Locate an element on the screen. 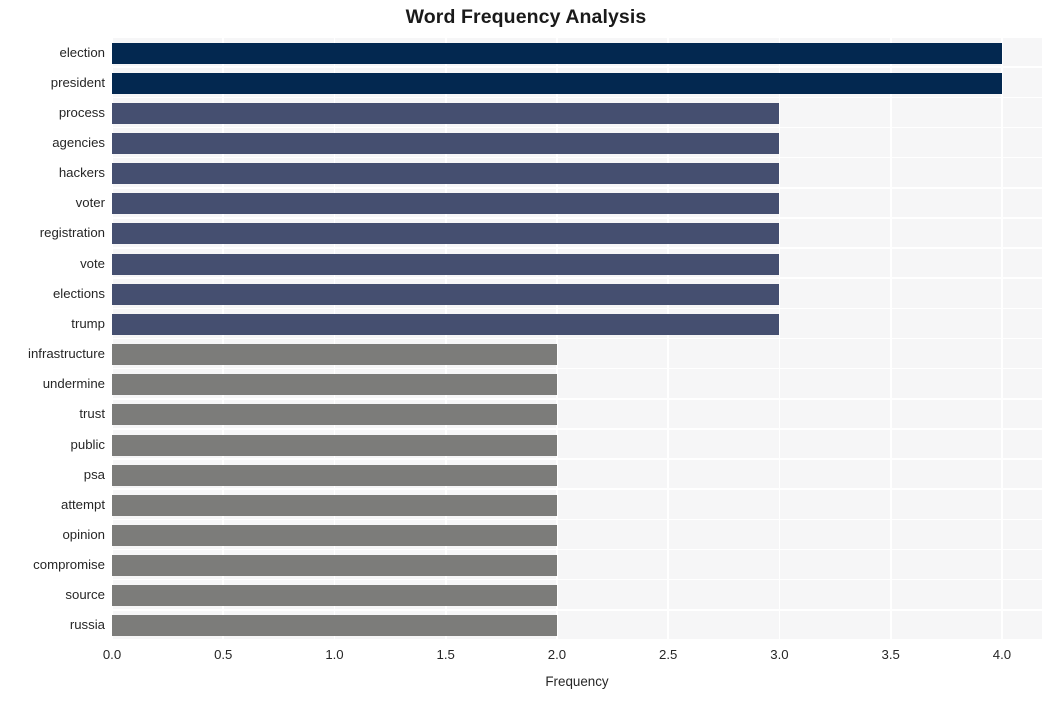 The image size is (1052, 701). y-tick-label: president is located at coordinates (77, 82).